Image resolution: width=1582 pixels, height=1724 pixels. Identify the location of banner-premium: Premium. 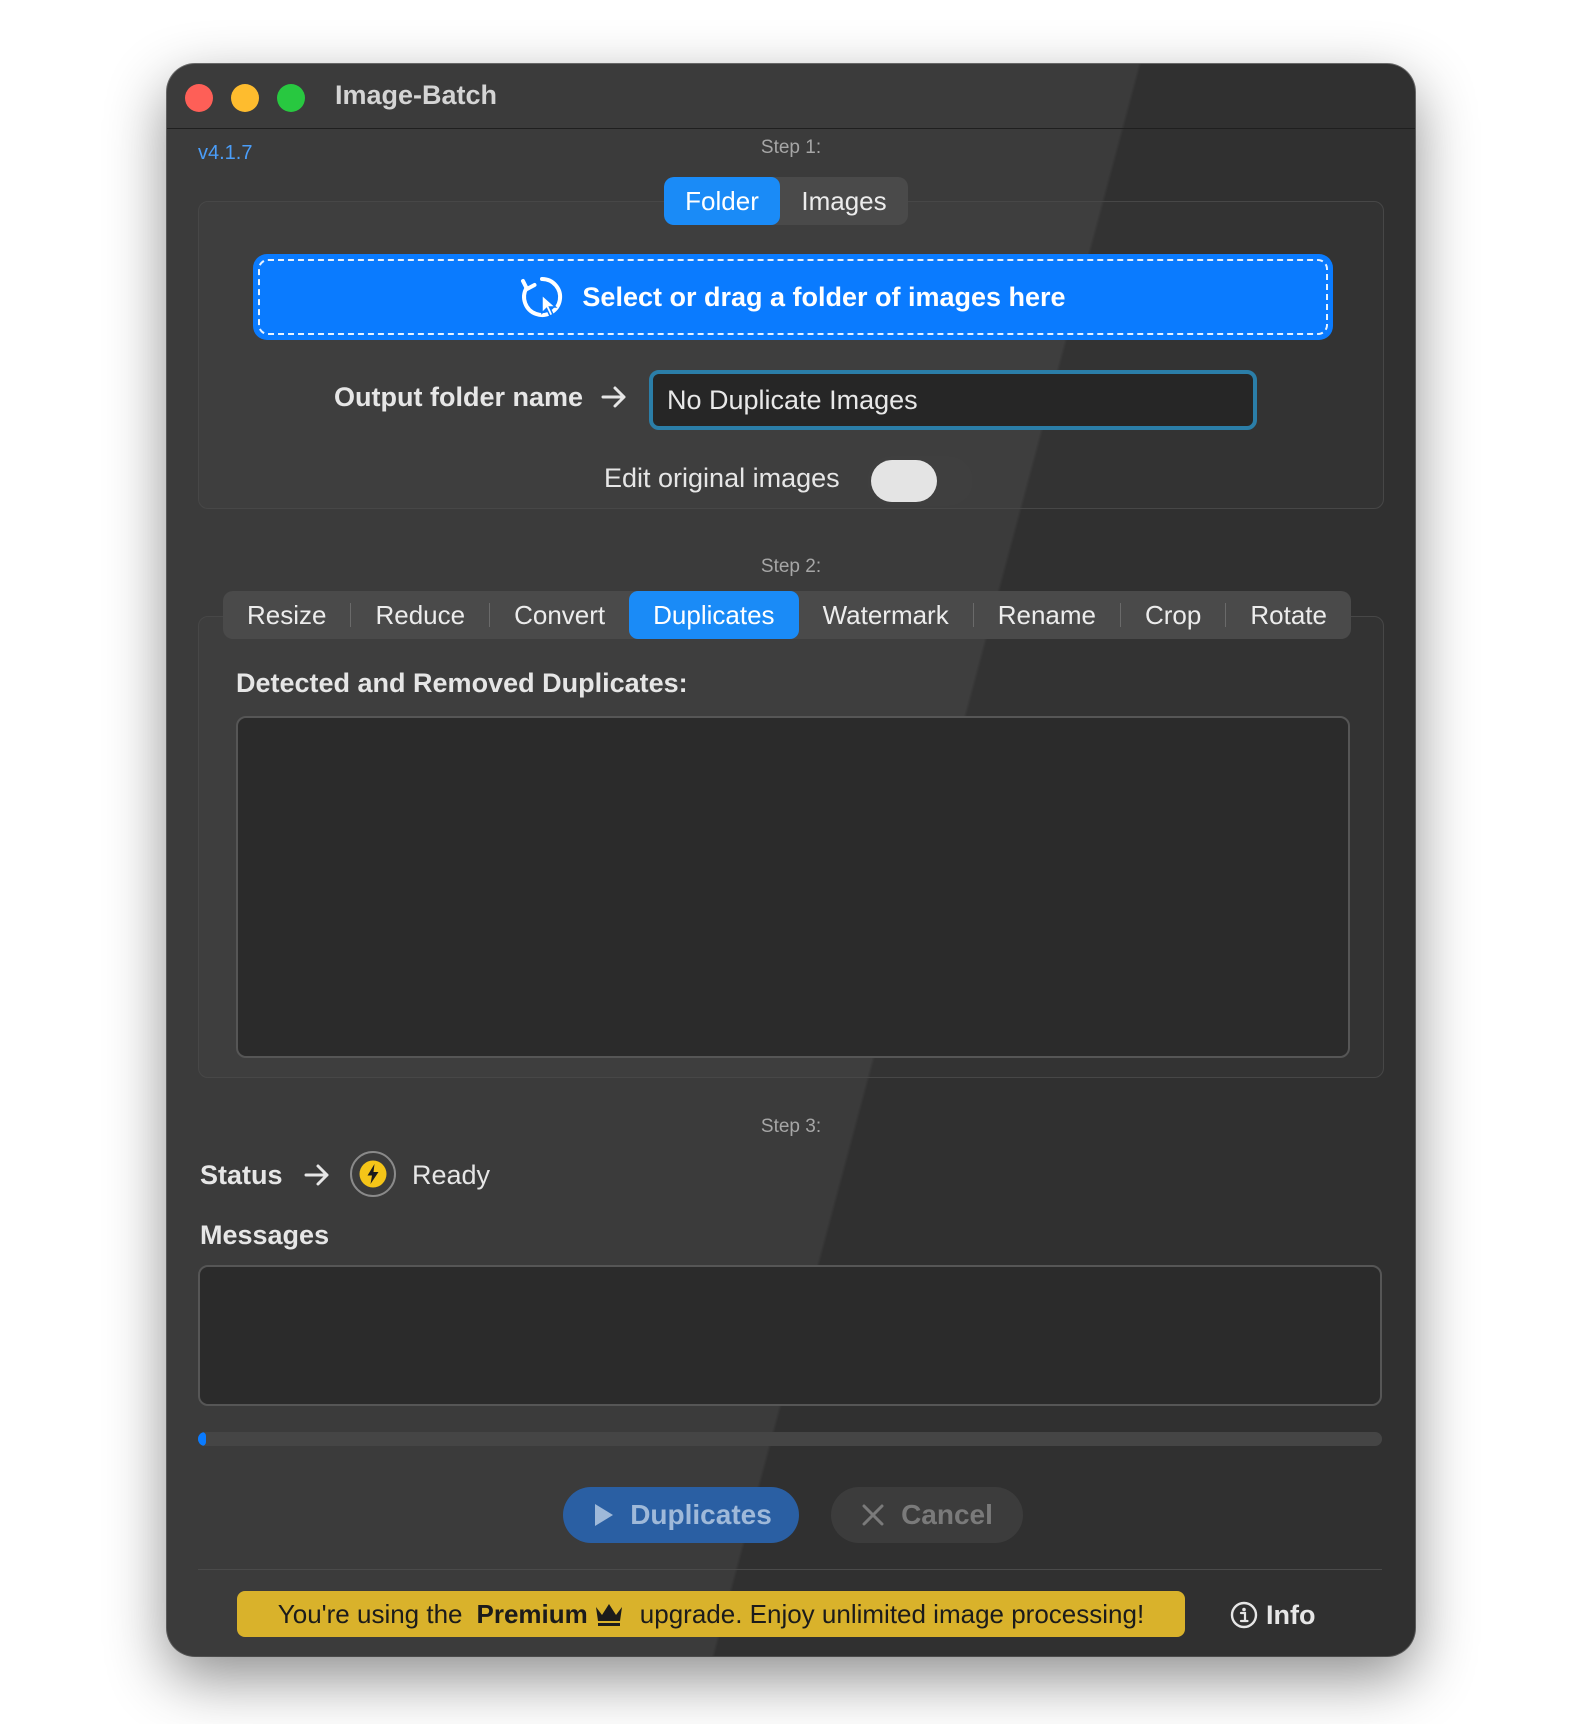
(532, 1613).